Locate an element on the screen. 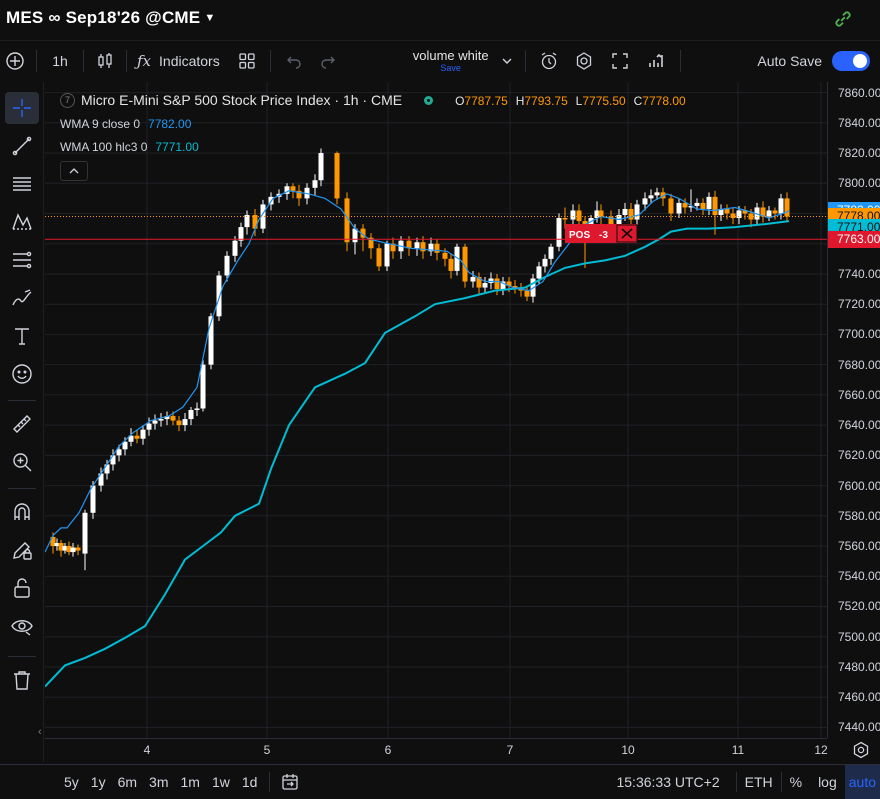 The image size is (880, 799). alert-button is located at coordinates (549, 61).